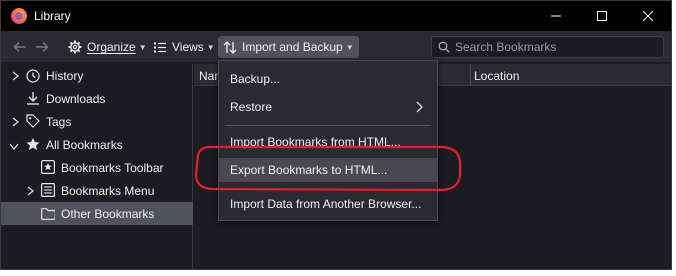  What do you see at coordinates (251, 107) in the screenshot?
I see `menu-item-label: Restore` at bounding box center [251, 107].